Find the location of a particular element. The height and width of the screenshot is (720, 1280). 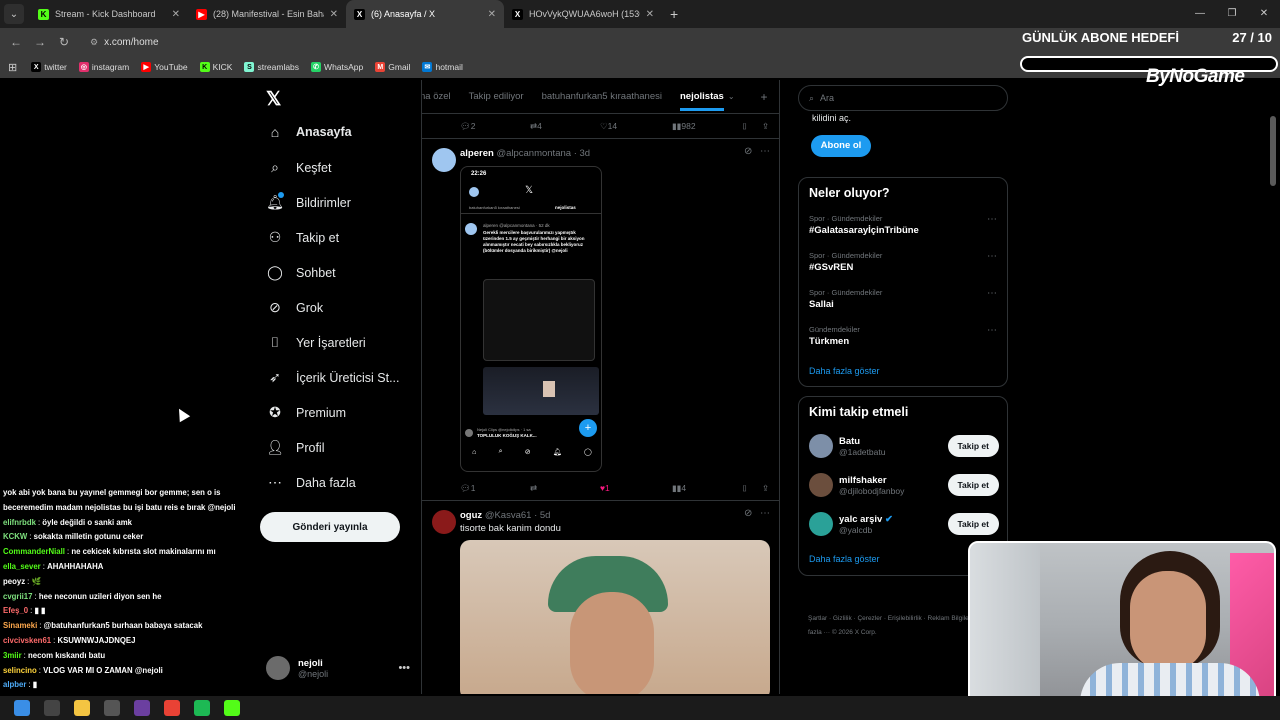

search-icon is located at coordinates (52, 708).